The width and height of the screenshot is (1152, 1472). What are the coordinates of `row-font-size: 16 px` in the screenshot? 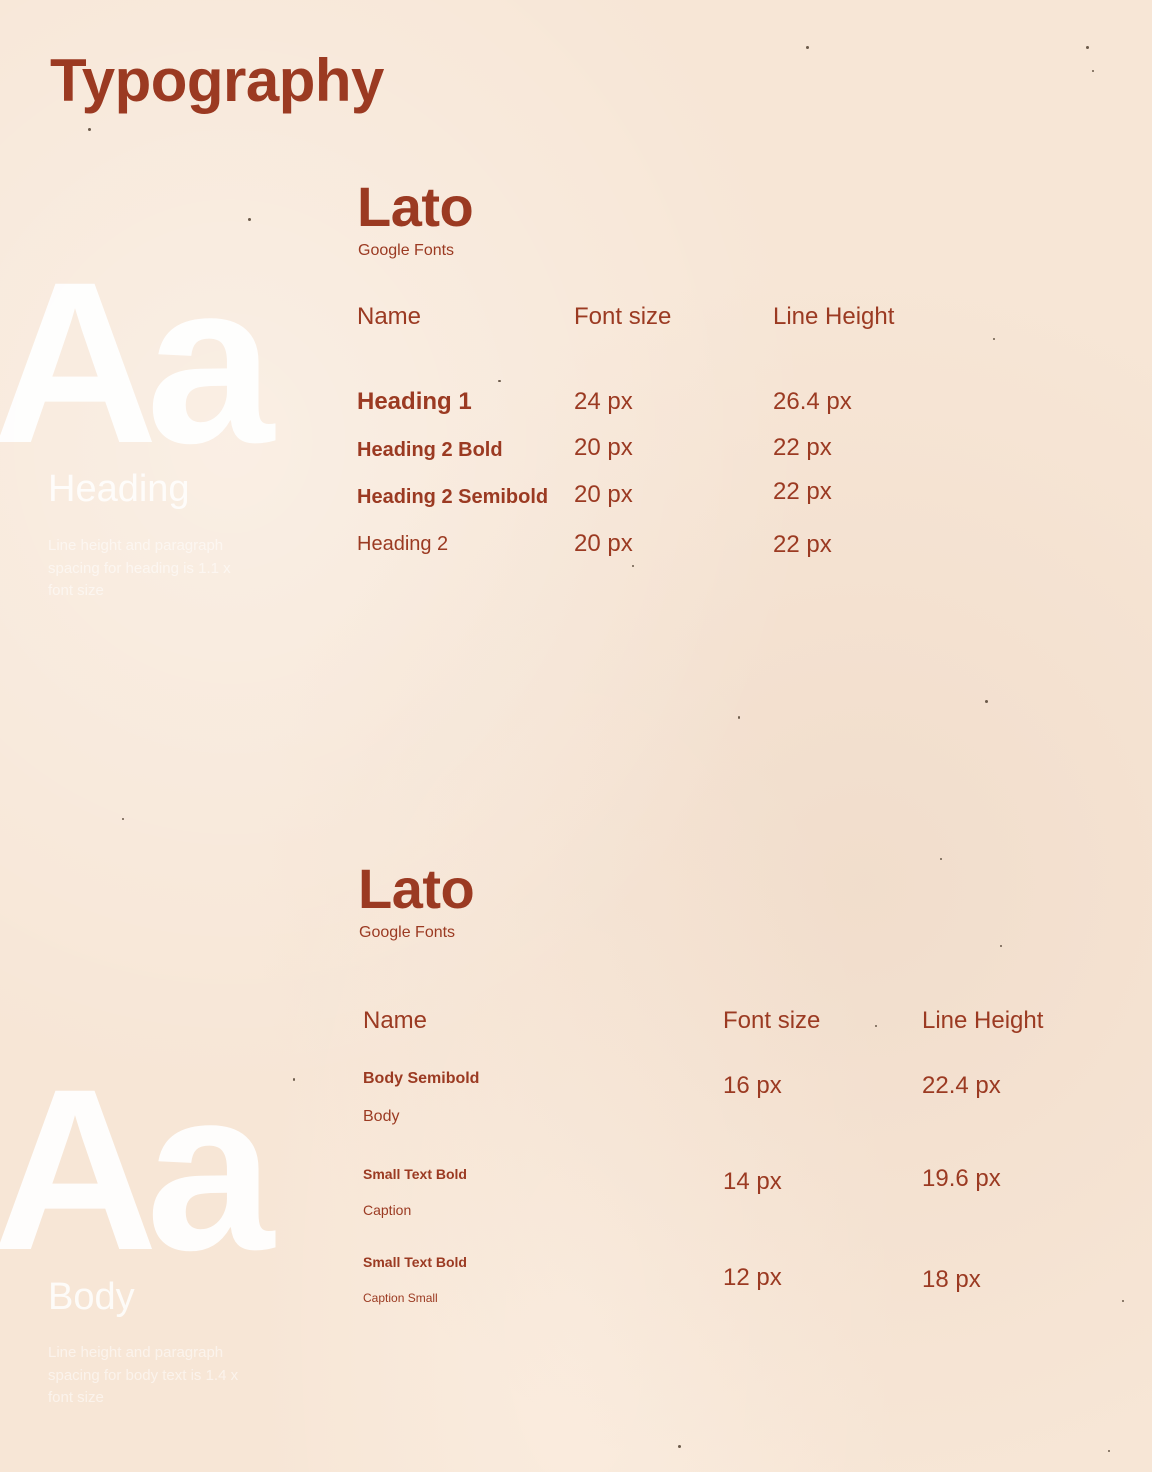 It's located at (752, 1085).